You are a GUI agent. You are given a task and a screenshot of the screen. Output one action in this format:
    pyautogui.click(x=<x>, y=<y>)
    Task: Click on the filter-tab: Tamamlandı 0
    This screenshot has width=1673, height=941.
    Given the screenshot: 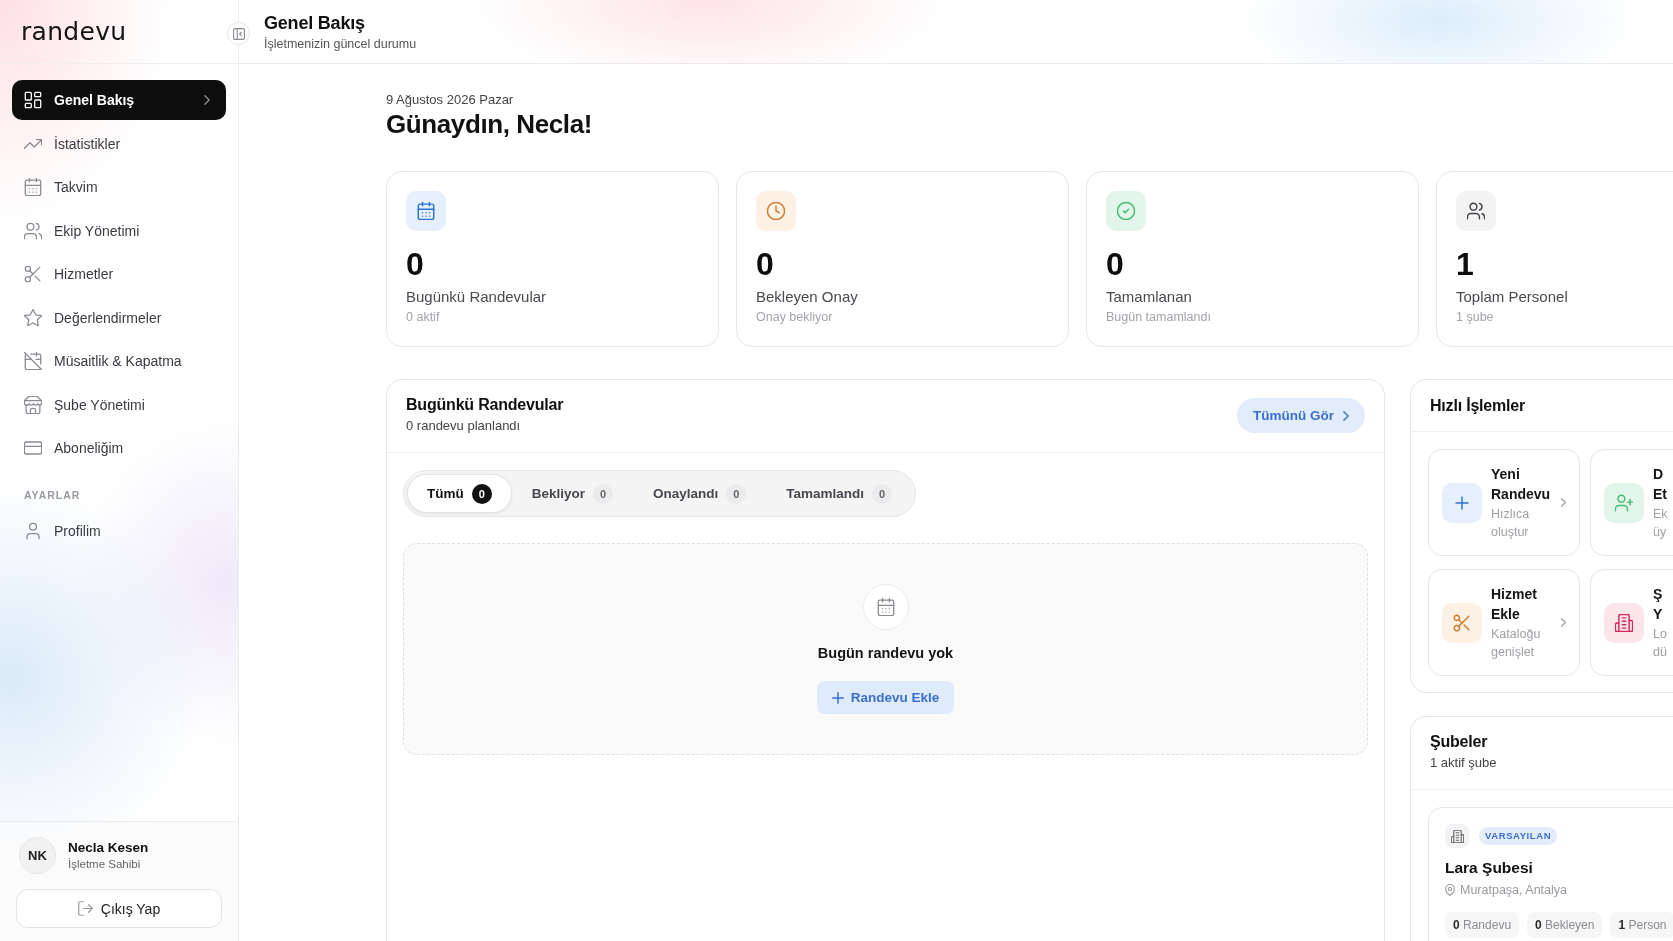 What is the action you would take?
    pyautogui.click(x=839, y=493)
    